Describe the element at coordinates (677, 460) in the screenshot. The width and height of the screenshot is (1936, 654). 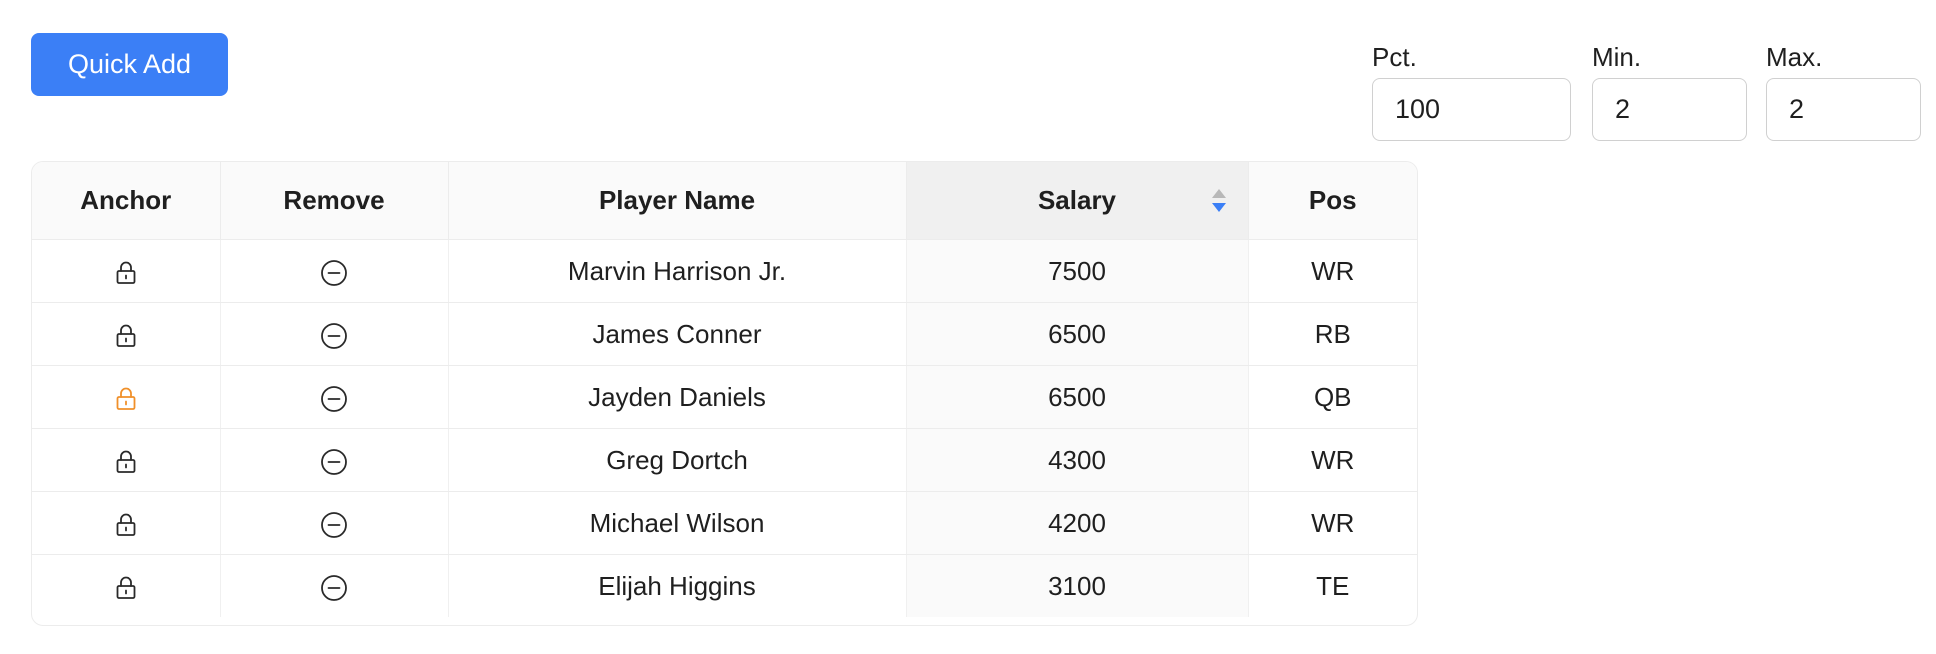
I see `player-name-cell: Greg Dortch` at that location.